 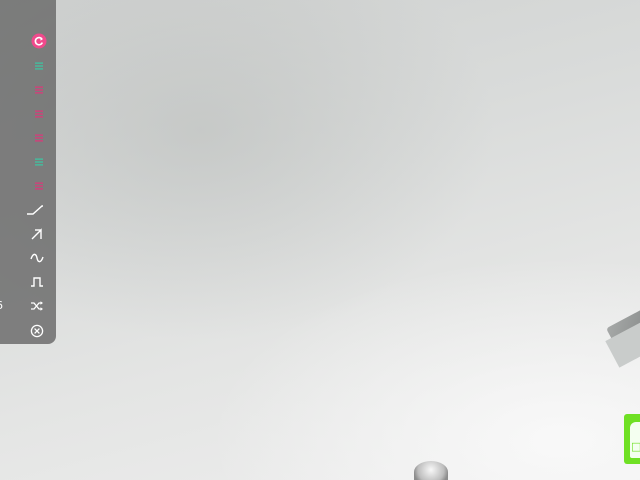 What do you see at coordinates (35, 210) in the screenshot?
I see `ramp-wave-icon` at bounding box center [35, 210].